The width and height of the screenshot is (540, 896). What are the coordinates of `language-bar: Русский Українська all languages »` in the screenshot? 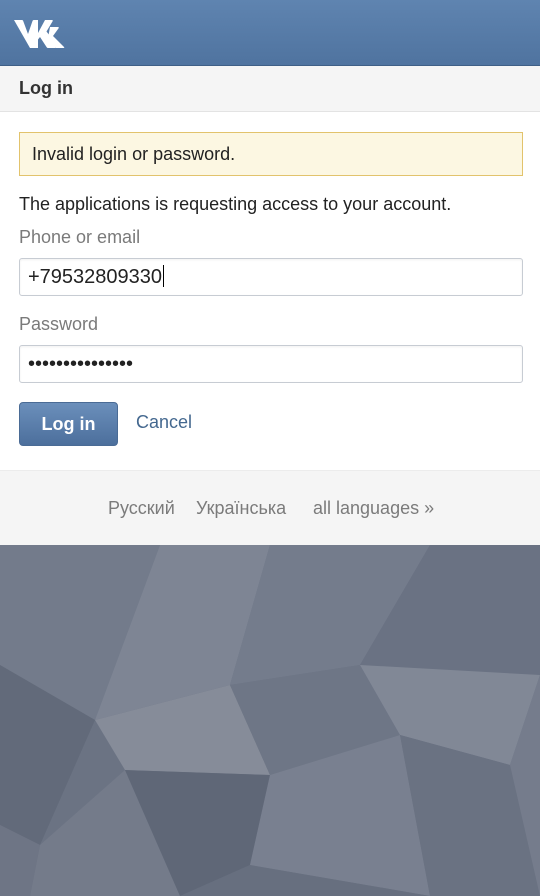 It's located at (270, 507).